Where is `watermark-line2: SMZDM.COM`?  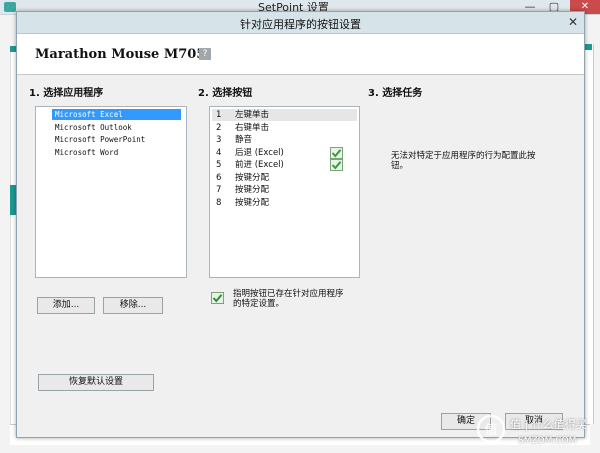
watermark-line2: SMZDM.COM is located at coordinates (547, 441).